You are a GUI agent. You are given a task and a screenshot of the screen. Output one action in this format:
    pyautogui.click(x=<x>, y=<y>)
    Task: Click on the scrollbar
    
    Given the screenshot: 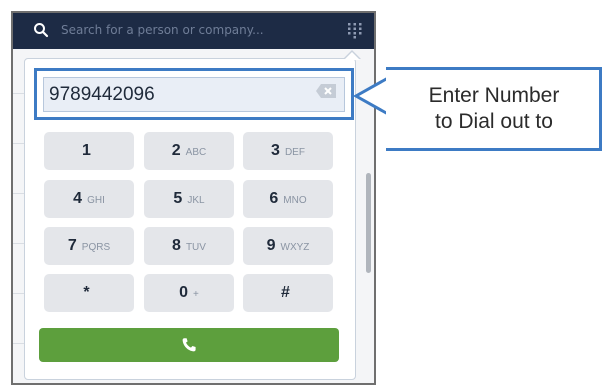 What is the action you would take?
    pyautogui.click(x=368, y=223)
    